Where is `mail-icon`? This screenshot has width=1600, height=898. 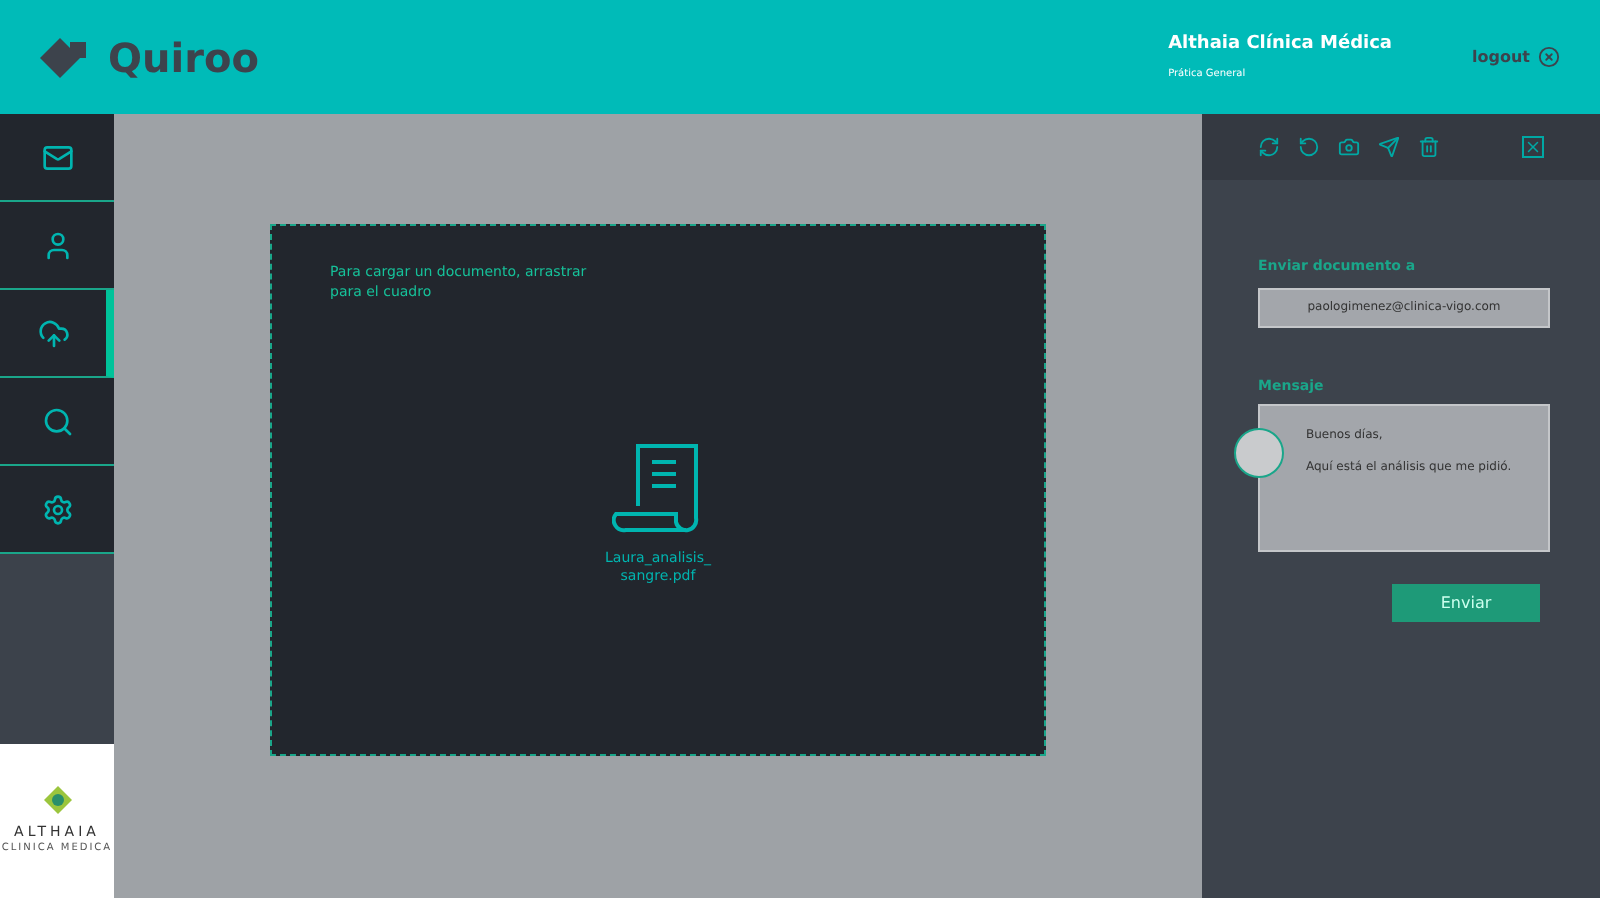 mail-icon is located at coordinates (57, 157).